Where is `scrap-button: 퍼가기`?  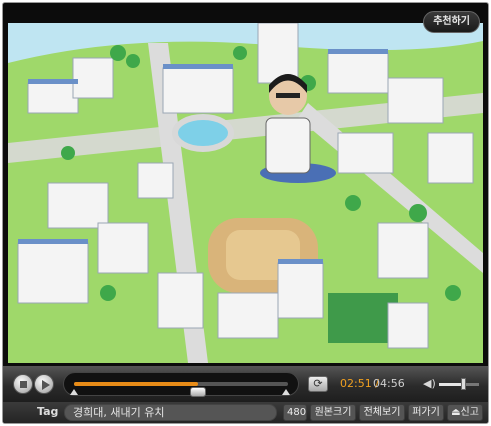 scrap-button: 퍼가기 is located at coordinates (426, 412).